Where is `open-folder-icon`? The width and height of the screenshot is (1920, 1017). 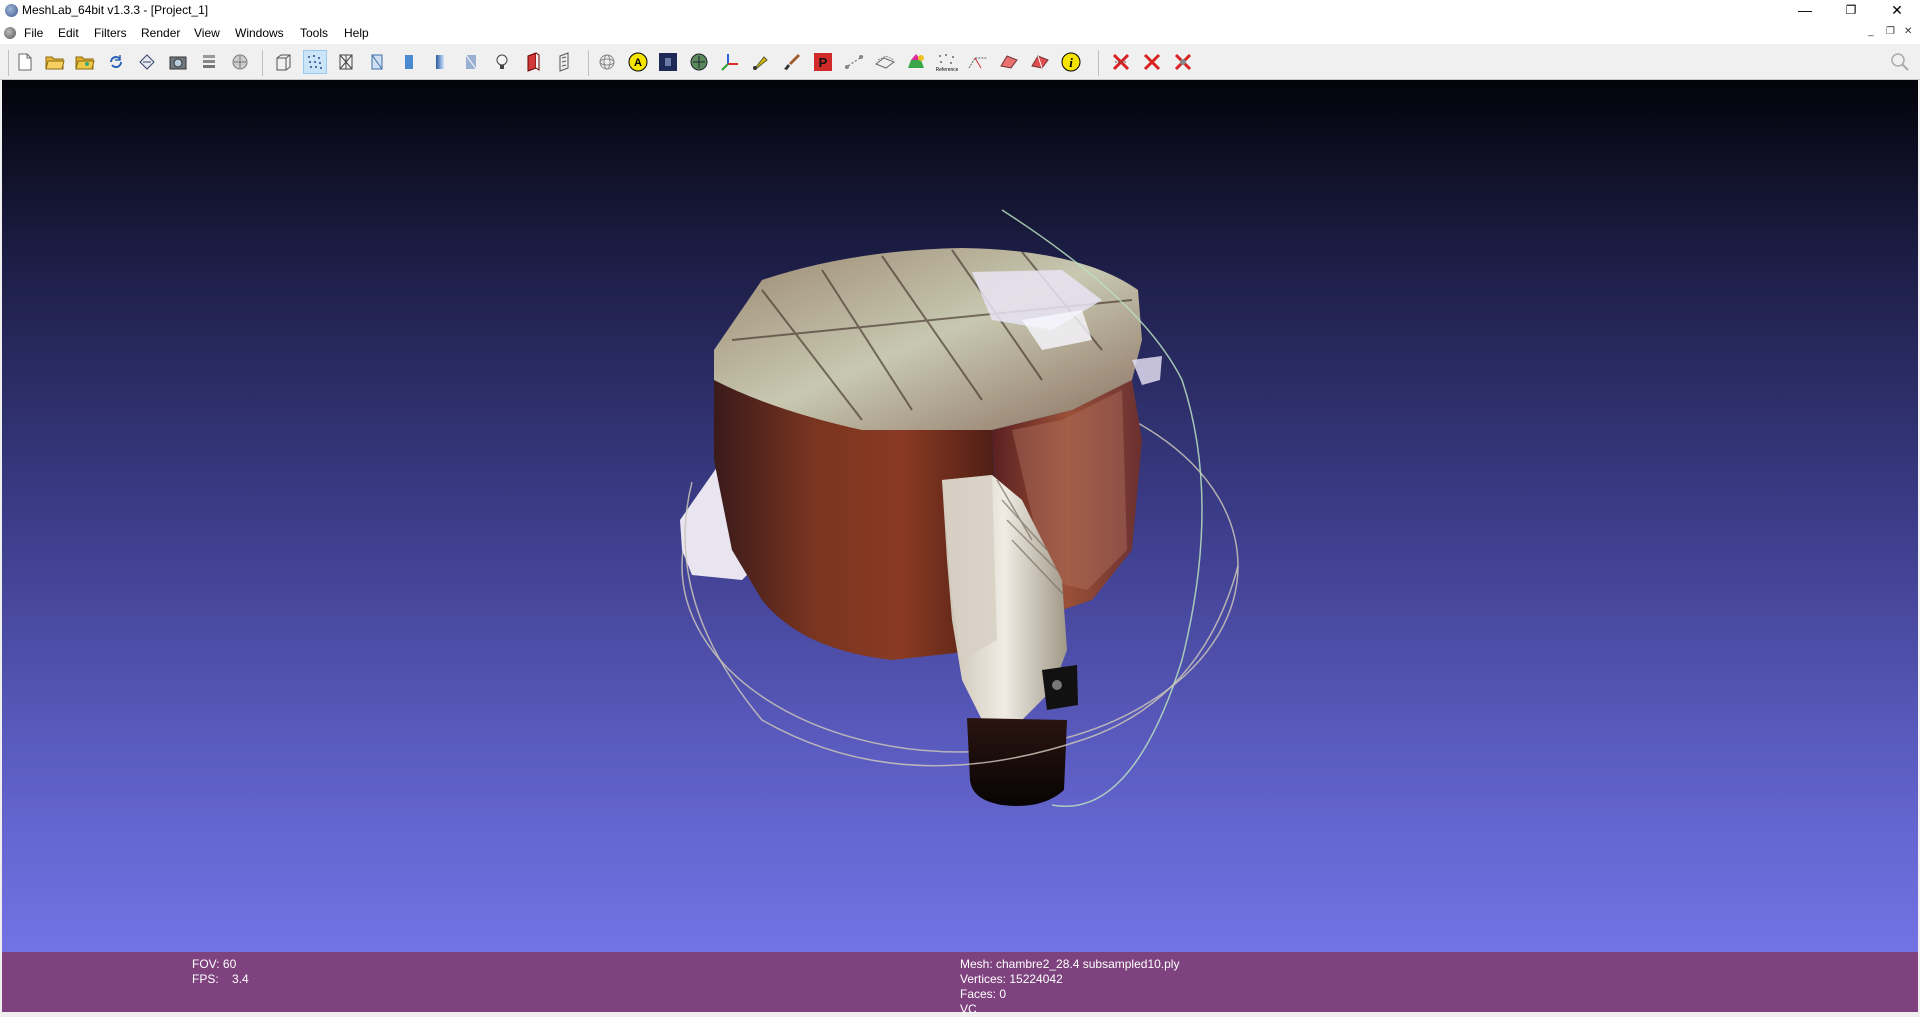
open-folder-icon is located at coordinates (55, 62).